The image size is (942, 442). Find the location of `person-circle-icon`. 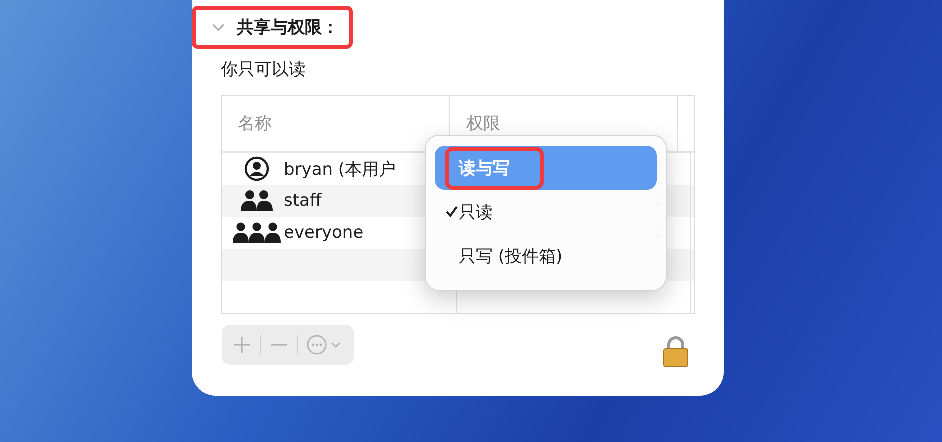

person-circle-icon is located at coordinates (257, 169).